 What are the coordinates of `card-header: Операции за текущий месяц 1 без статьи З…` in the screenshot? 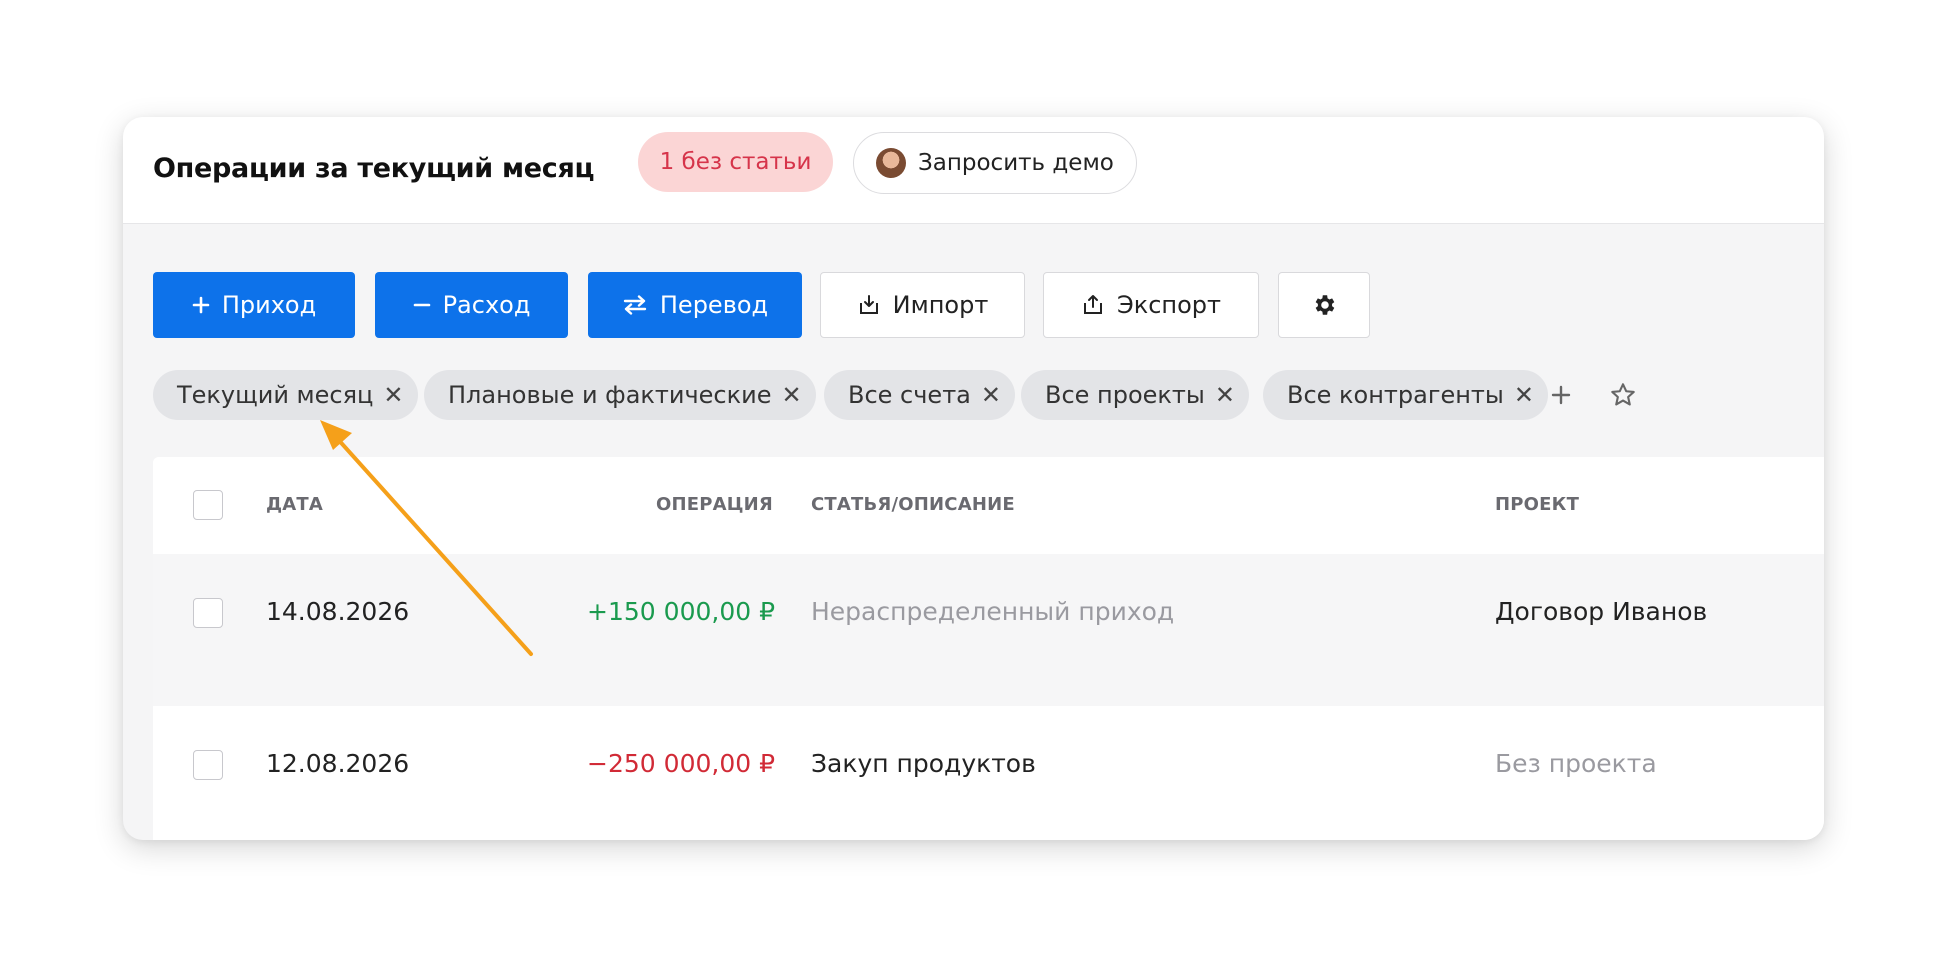 It's located at (973, 170).